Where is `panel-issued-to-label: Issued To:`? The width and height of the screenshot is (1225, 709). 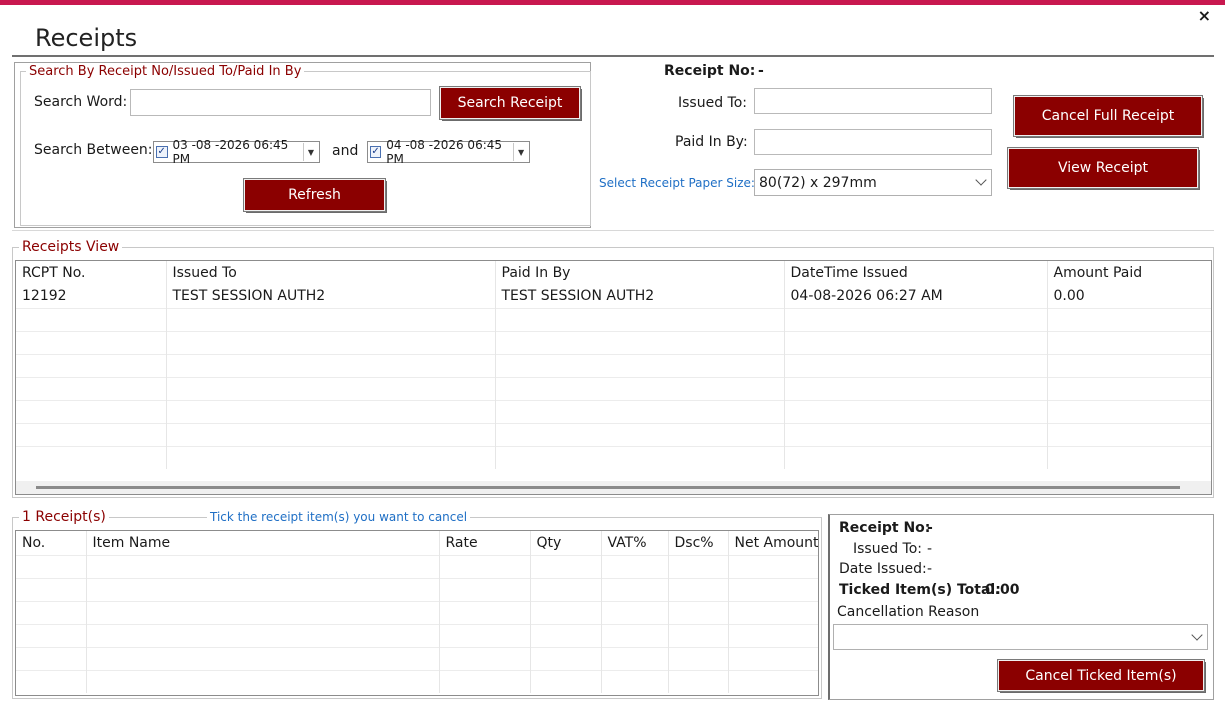
panel-issued-to-label: Issued To: is located at coordinates (887, 549).